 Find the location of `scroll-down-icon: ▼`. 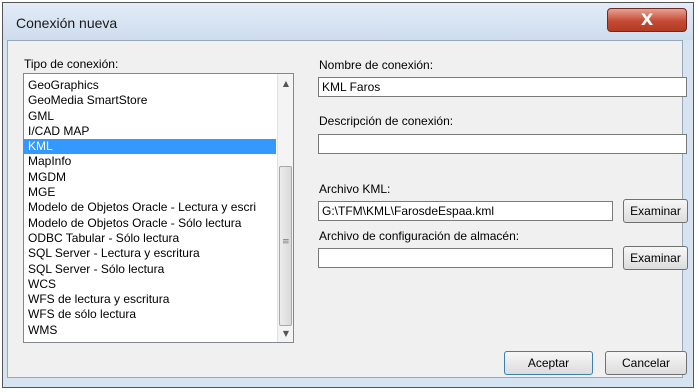

scroll-down-icon: ▼ is located at coordinates (285, 334).